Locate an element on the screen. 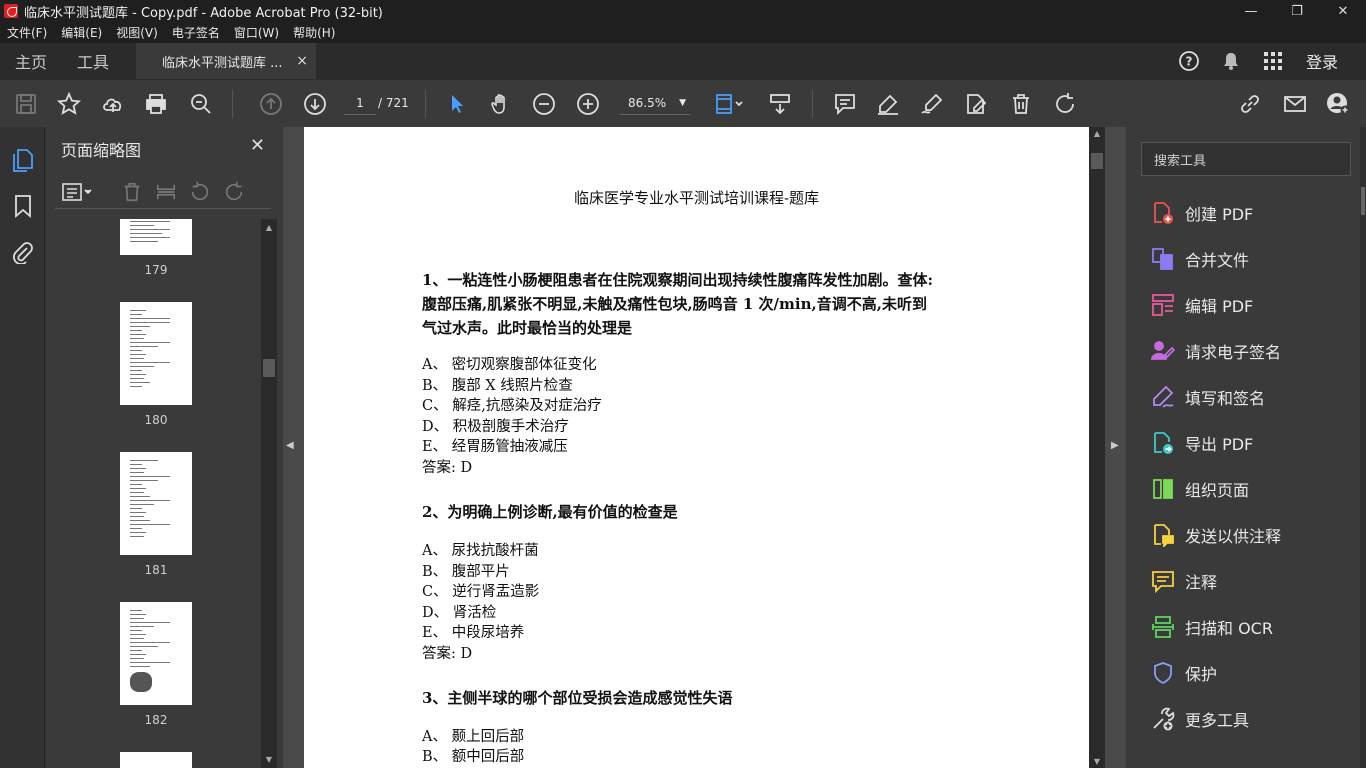 The width and height of the screenshot is (1366, 768). draw-sign-icon is located at coordinates (932, 104).